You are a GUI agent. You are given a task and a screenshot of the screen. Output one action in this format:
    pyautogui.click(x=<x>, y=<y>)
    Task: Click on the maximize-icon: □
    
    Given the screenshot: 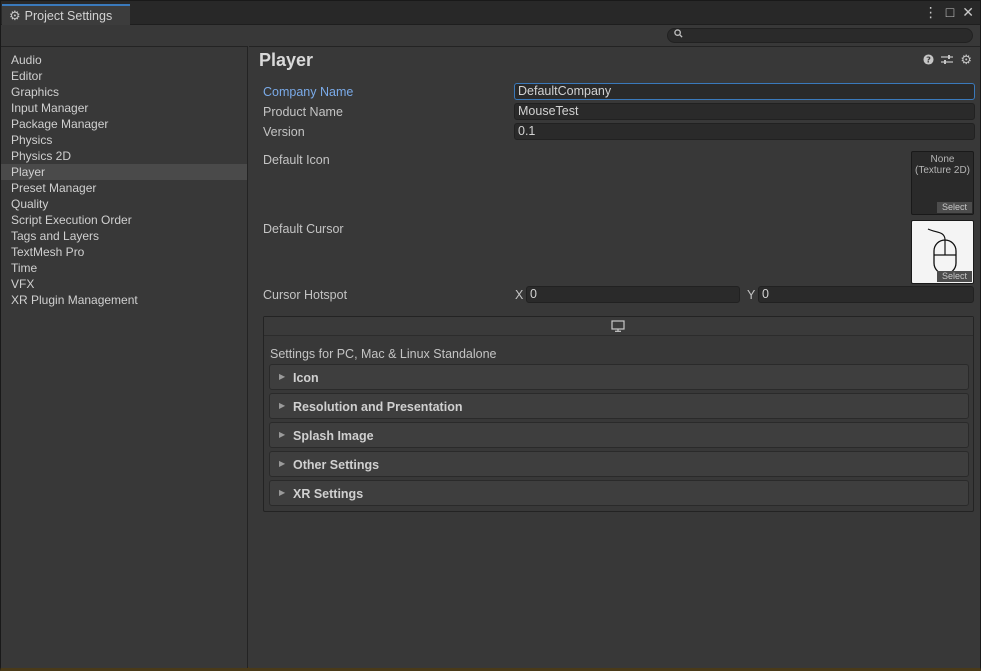 What is the action you would take?
    pyautogui.click(x=950, y=12)
    